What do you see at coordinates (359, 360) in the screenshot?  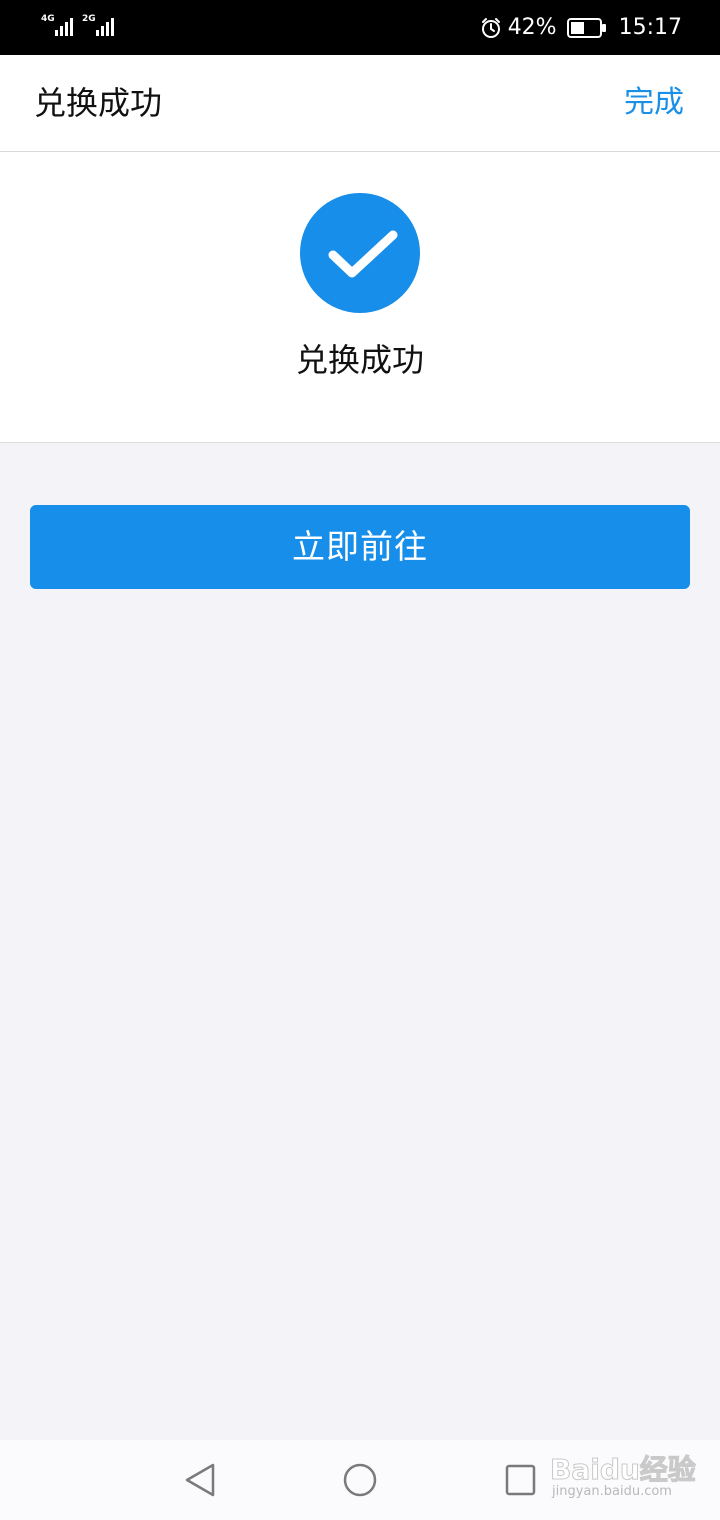 I see `success-message: 兑换成功` at bounding box center [359, 360].